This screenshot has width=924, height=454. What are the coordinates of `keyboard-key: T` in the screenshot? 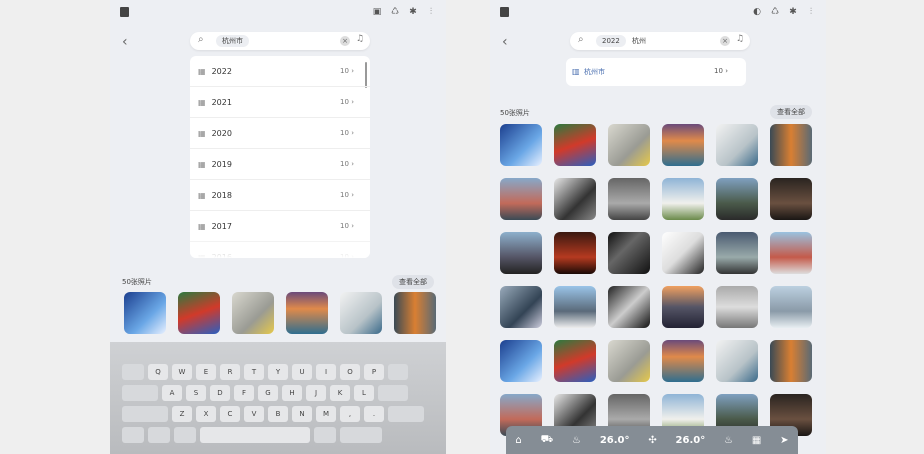 It's located at (254, 372).